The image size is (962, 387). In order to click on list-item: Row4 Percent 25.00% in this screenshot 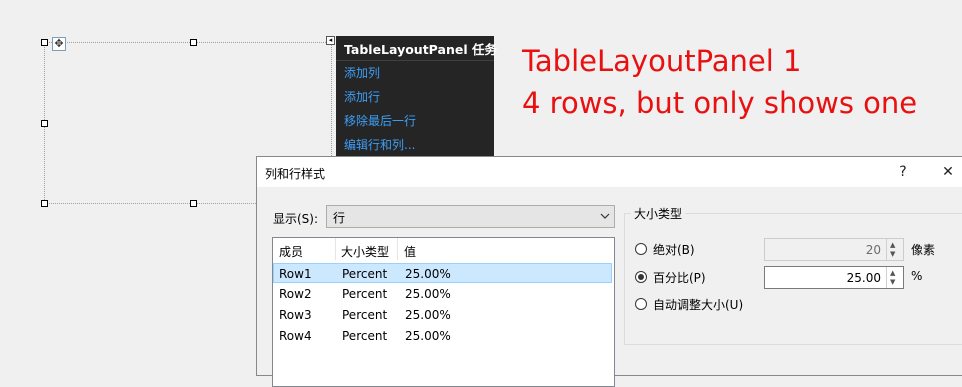, I will do `click(442, 336)`.